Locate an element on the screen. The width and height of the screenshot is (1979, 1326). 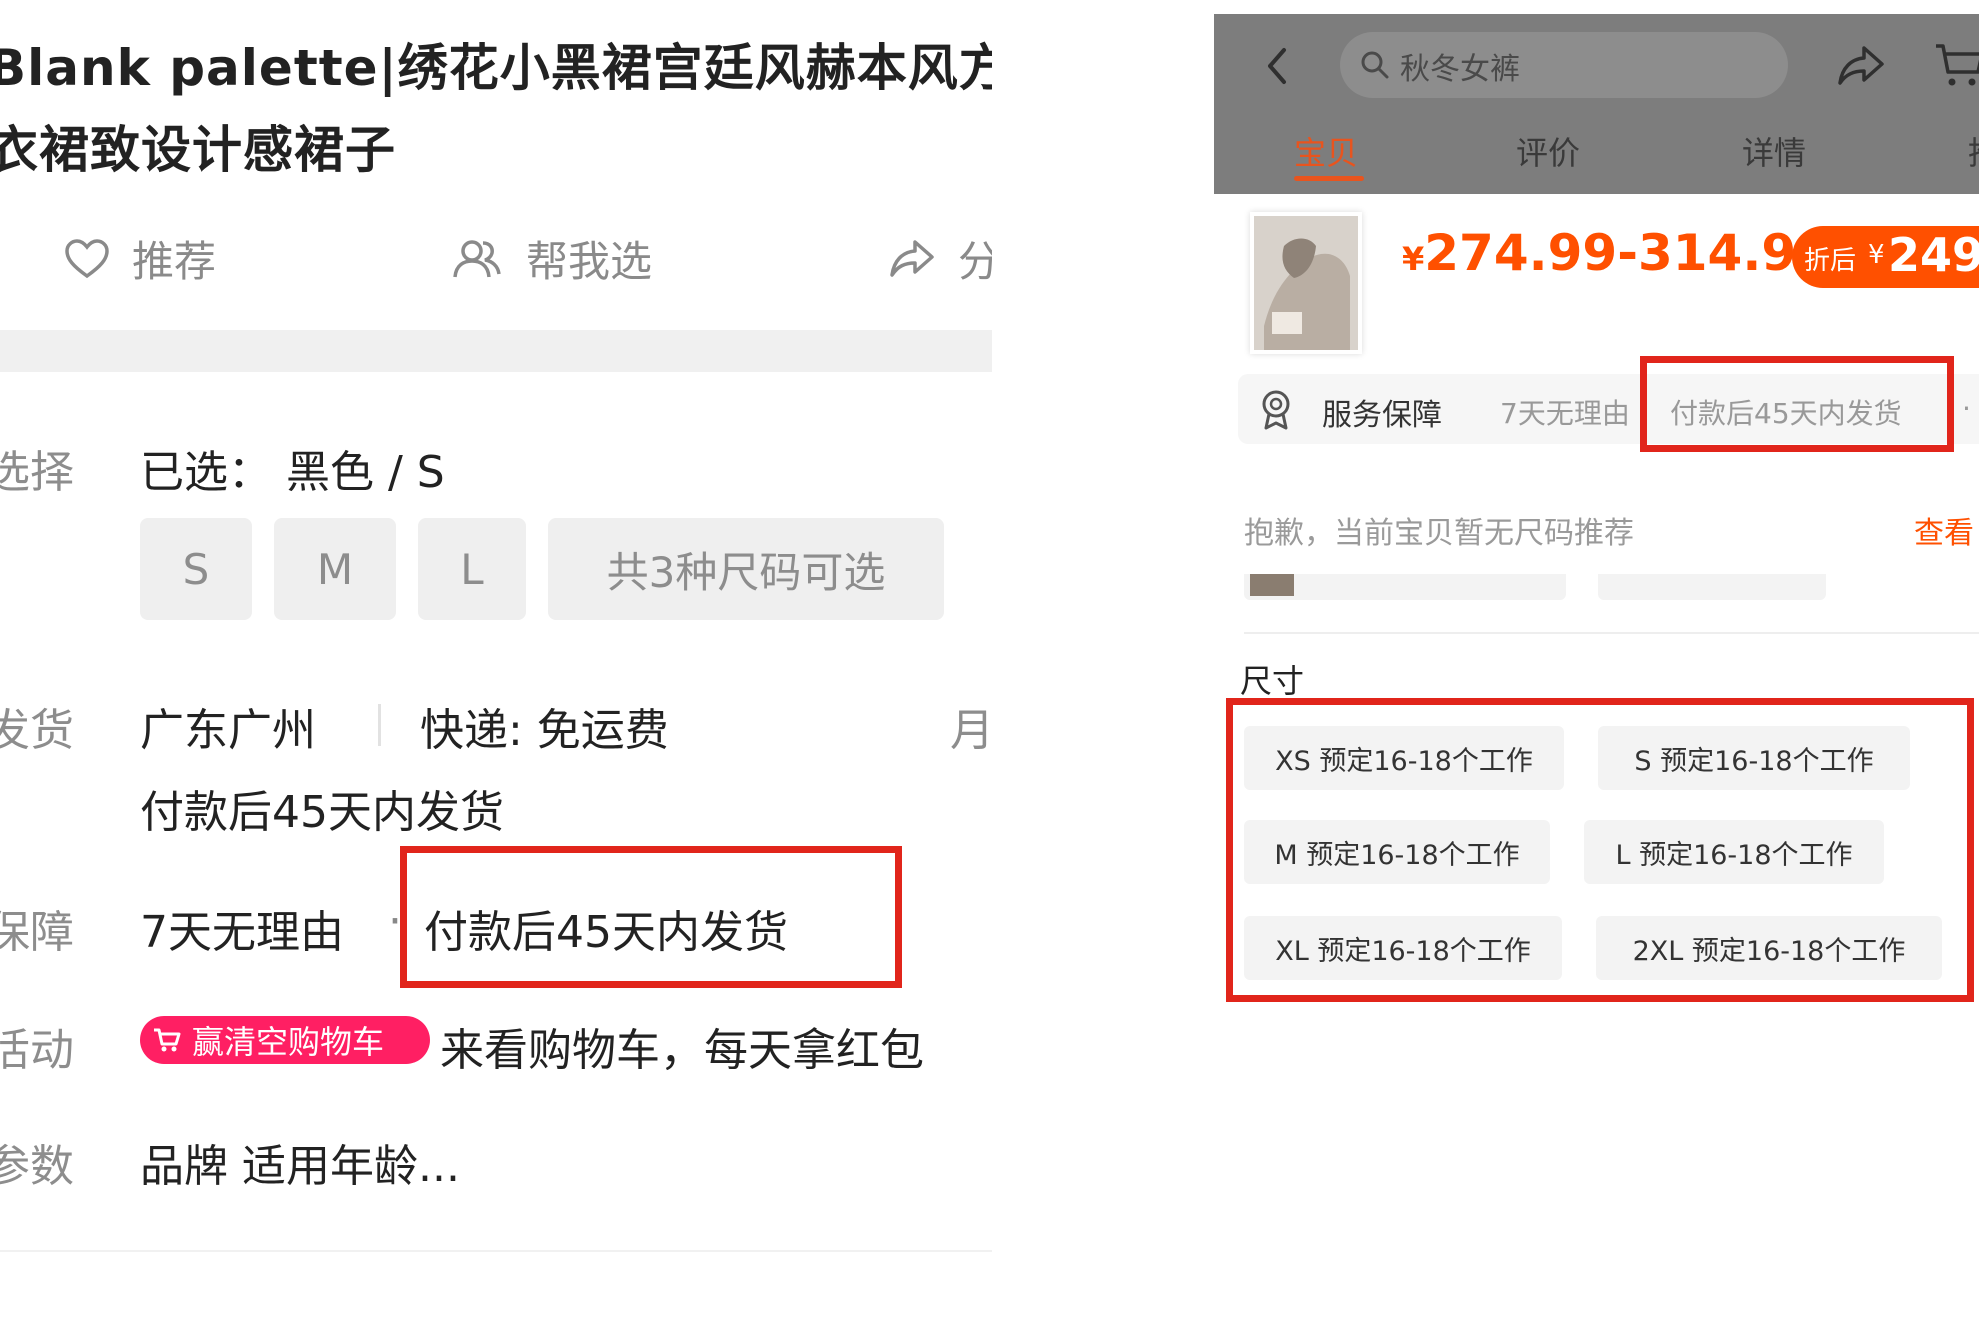
tab-reviews: 评价 is located at coordinates (1548, 151).